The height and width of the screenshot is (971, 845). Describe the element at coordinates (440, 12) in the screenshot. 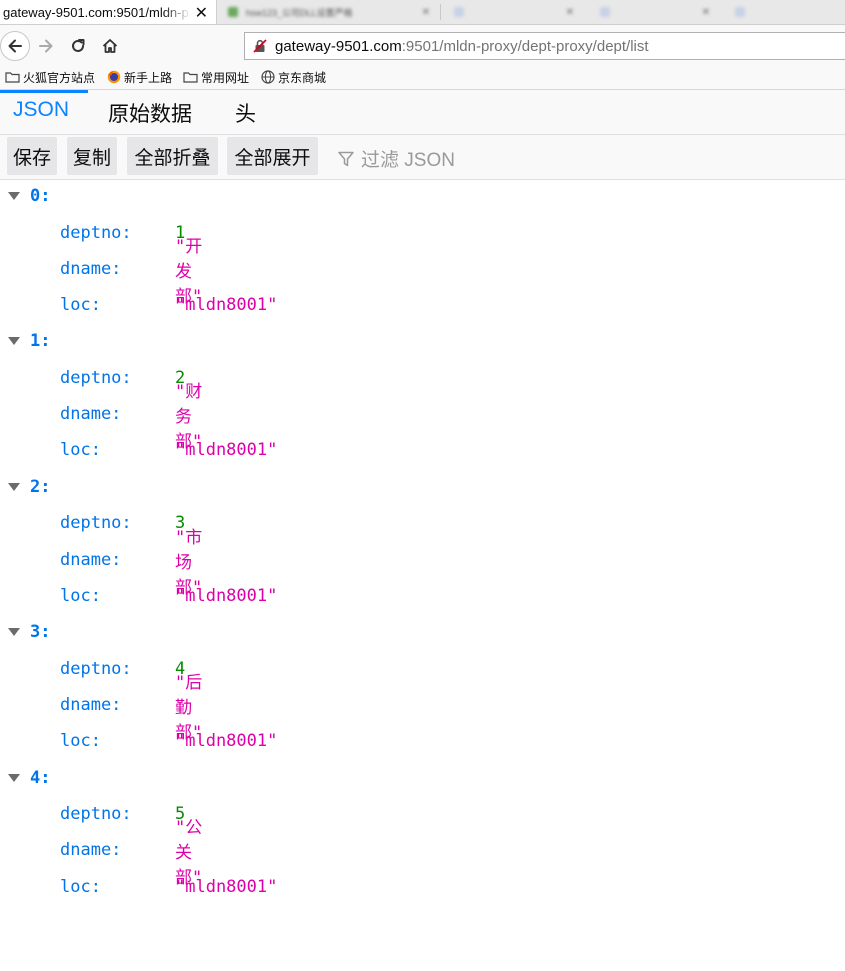

I see `tab-divider` at that location.